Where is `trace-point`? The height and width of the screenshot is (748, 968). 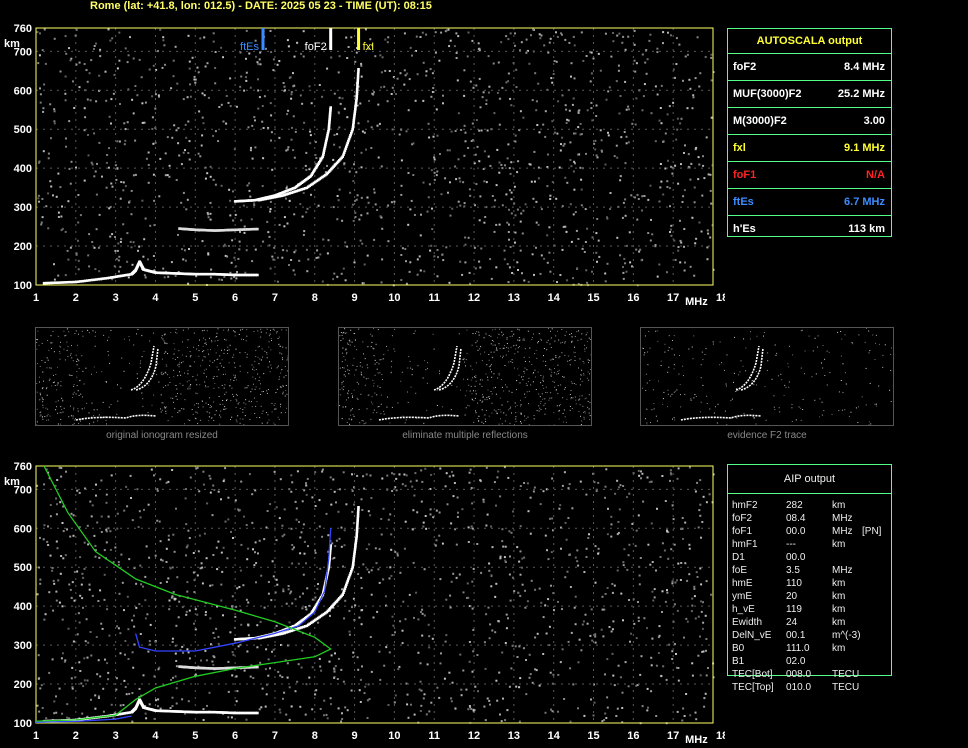
trace-point is located at coordinates (46, 283).